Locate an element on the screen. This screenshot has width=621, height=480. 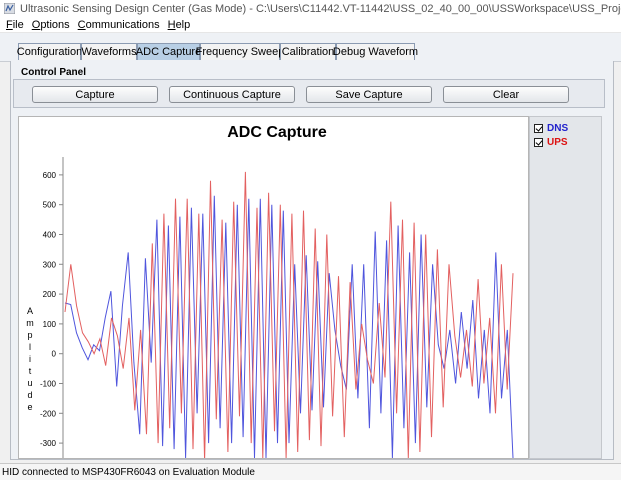
tab-calibration: Calibration is located at coordinates (308, 51).